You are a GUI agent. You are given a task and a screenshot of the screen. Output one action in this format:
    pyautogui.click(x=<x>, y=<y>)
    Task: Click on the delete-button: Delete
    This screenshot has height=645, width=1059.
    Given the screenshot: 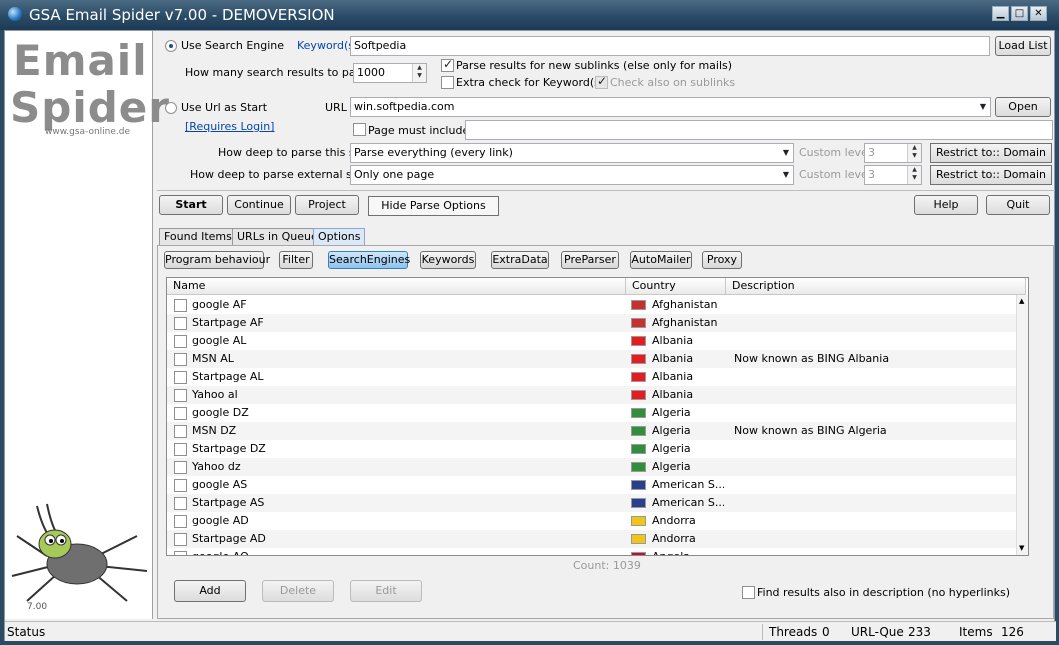 What is the action you would take?
    pyautogui.click(x=298, y=591)
    